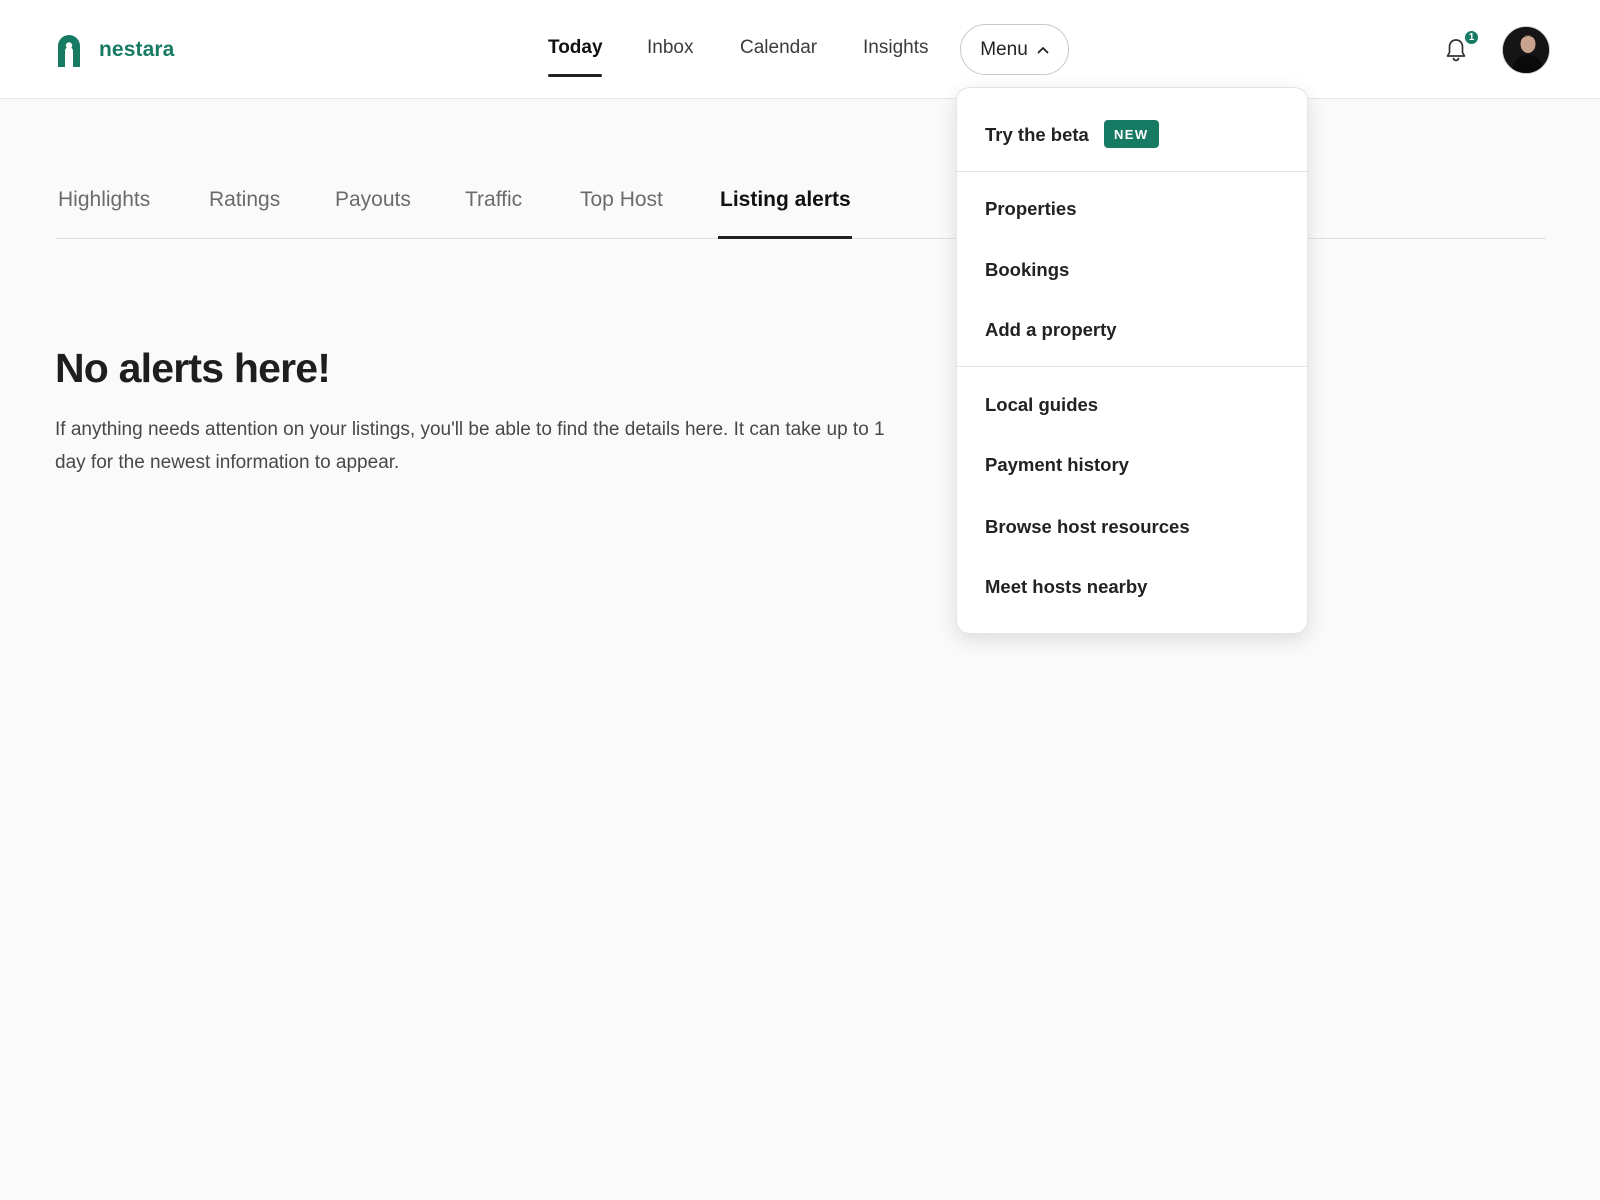  What do you see at coordinates (785, 200) in the screenshot?
I see `tab-listing-alerts: Listing alerts` at bounding box center [785, 200].